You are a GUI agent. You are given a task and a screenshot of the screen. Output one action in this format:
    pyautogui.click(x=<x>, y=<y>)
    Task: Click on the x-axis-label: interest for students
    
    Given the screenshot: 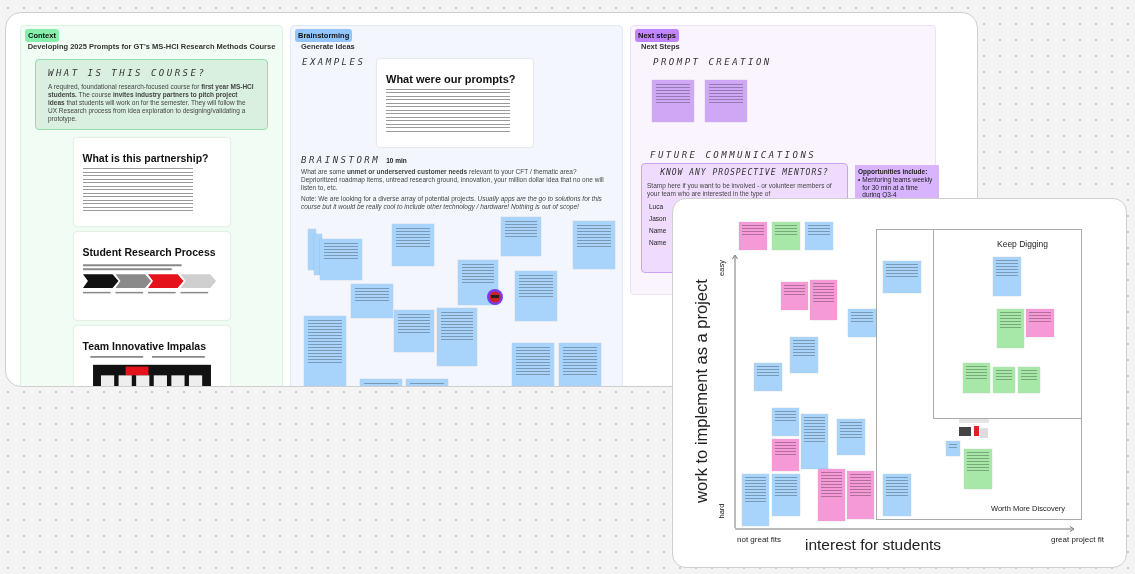 What is the action you would take?
    pyautogui.click(x=873, y=545)
    